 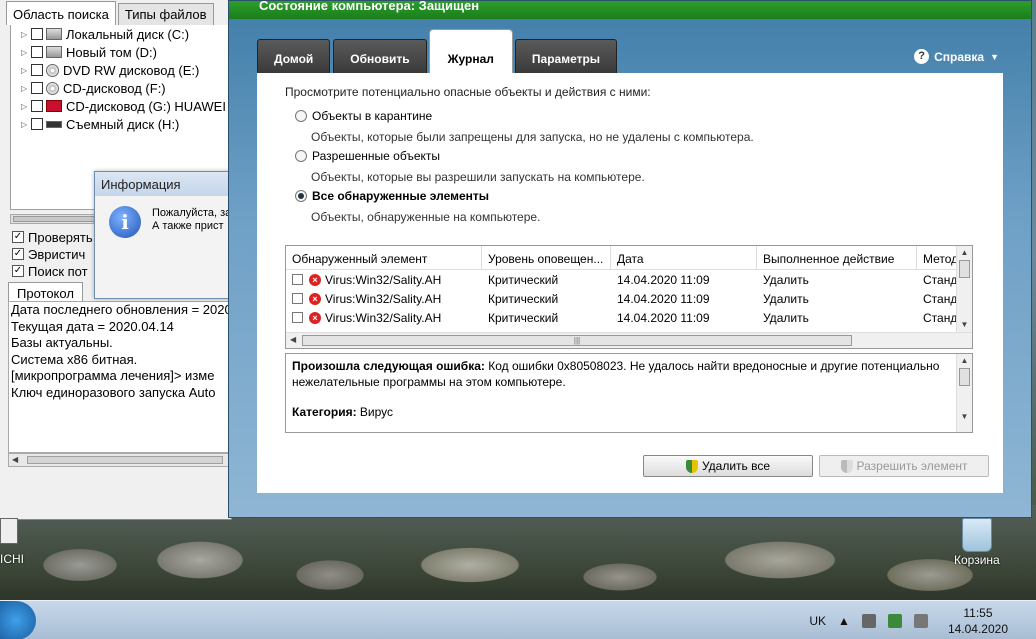 I want to click on network-icon, so click(x=894, y=620).